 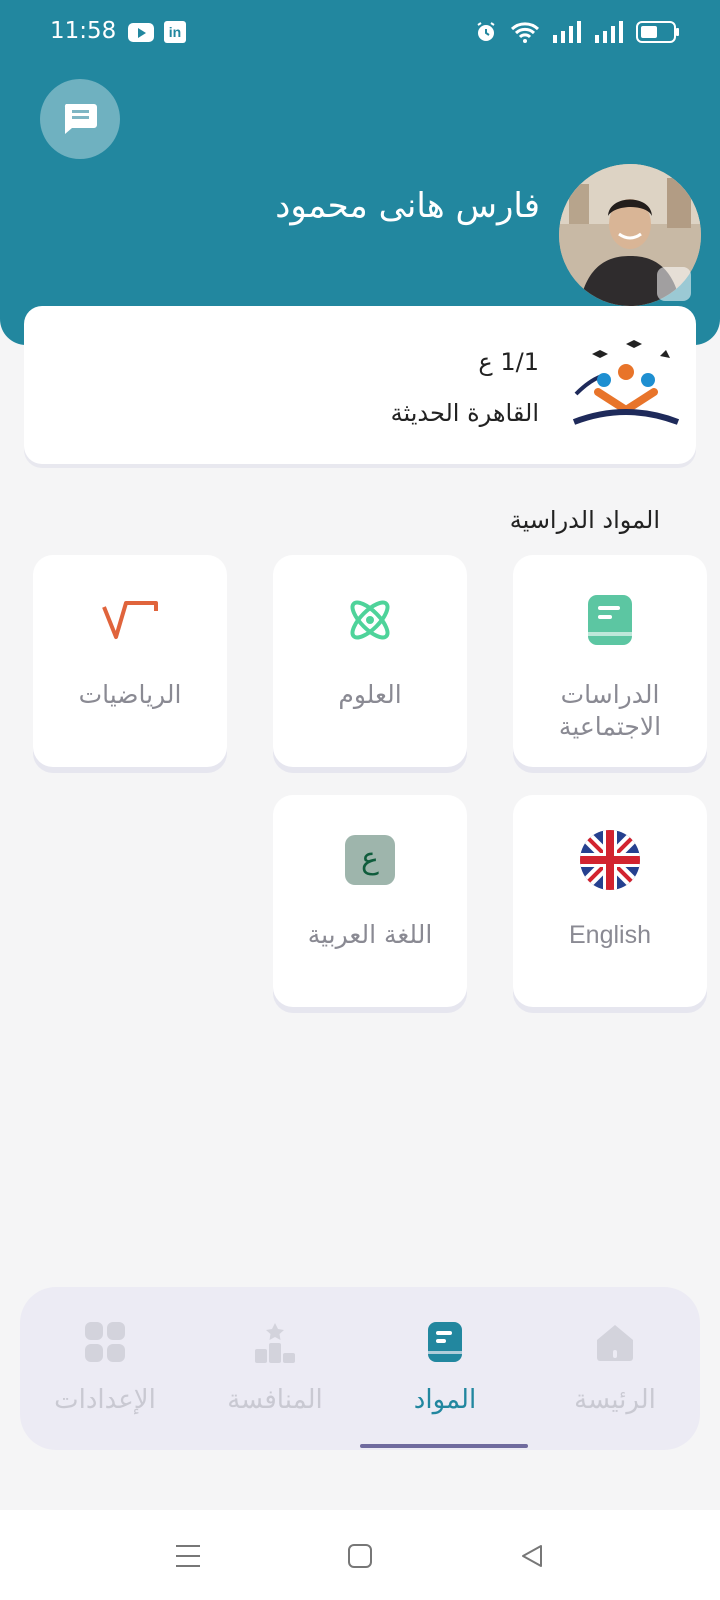 What do you see at coordinates (360, 32) in the screenshot?
I see `status-bar: 11:58 in` at bounding box center [360, 32].